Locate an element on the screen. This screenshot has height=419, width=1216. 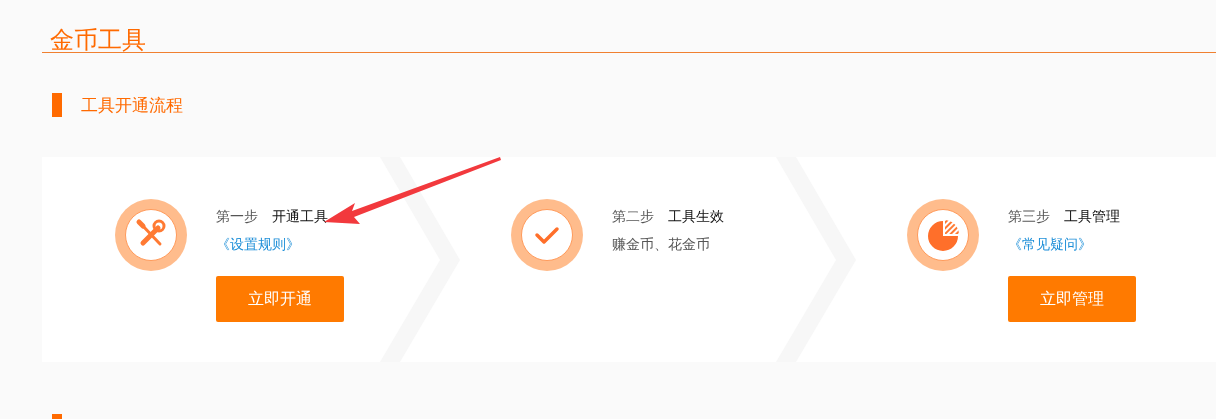
action-button: 立即开通 is located at coordinates (280, 299).